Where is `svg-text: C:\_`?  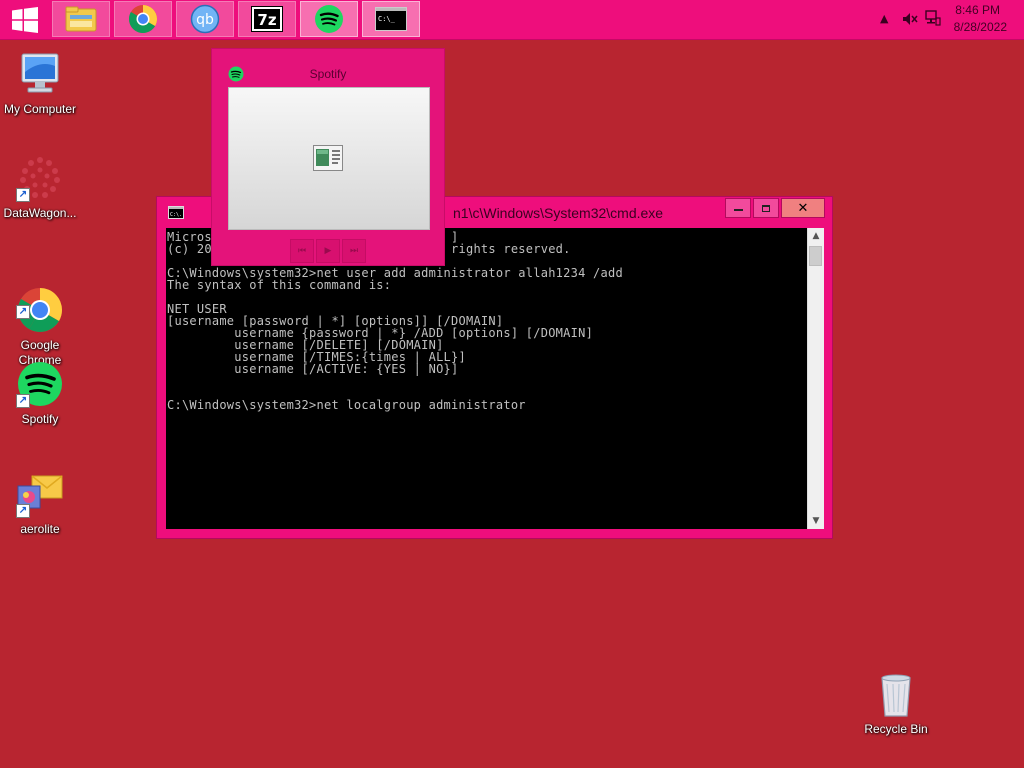 svg-text: C:\_ is located at coordinates (387, 19).